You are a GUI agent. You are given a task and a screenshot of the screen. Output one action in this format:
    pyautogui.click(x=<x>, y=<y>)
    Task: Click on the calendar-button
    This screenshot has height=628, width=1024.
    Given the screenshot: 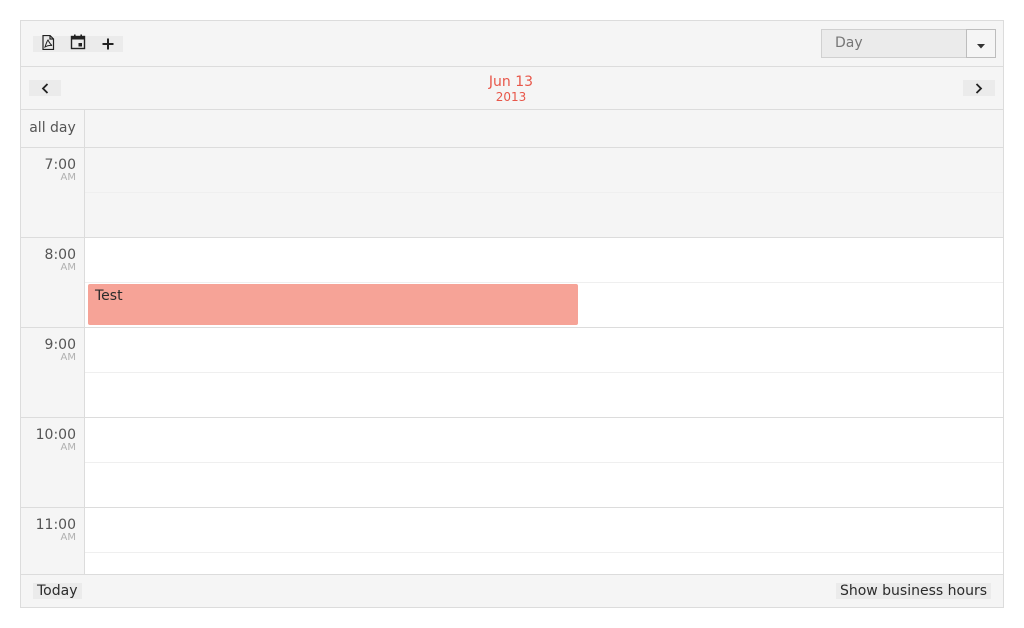 What is the action you would take?
    pyautogui.click(x=78, y=44)
    